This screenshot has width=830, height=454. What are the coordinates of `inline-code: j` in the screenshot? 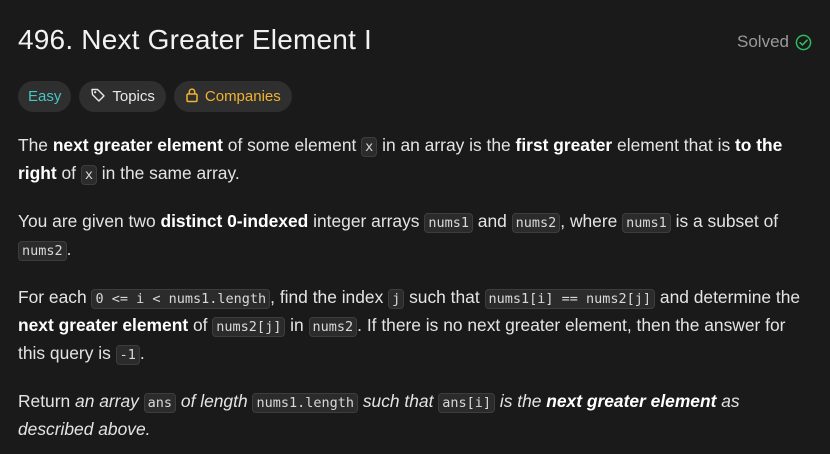 It's located at (396, 299).